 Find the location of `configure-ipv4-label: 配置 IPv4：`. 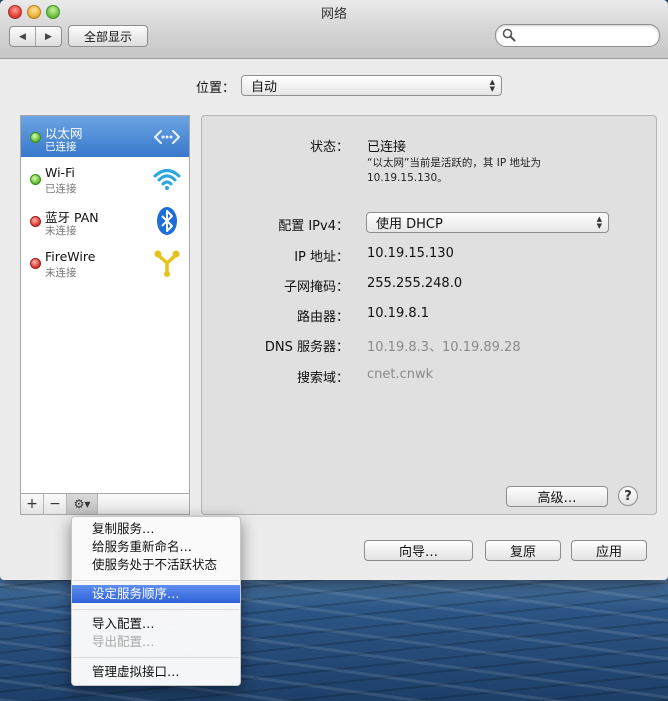

configure-ipv4-label: 配置 IPv4： is located at coordinates (313, 226).